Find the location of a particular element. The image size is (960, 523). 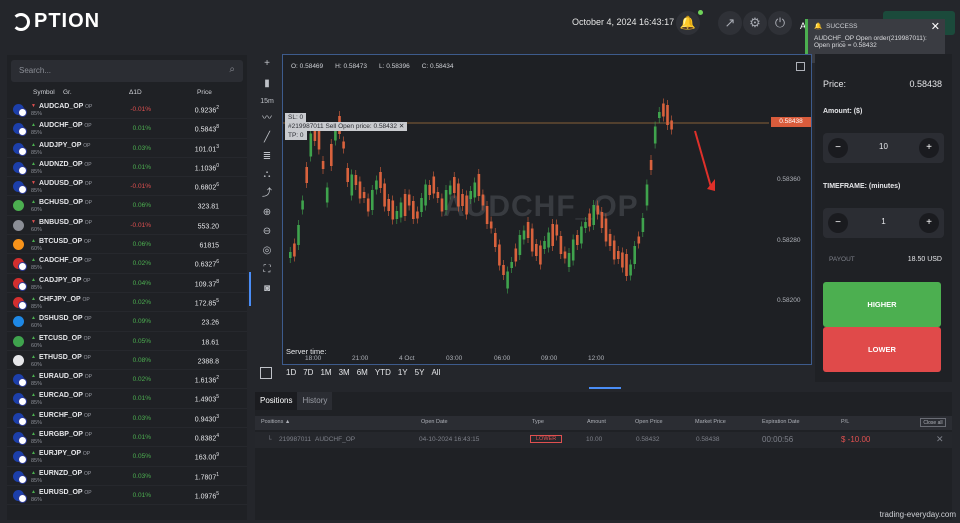

site-watermark: trading-everyday.com is located at coordinates (917, 514).